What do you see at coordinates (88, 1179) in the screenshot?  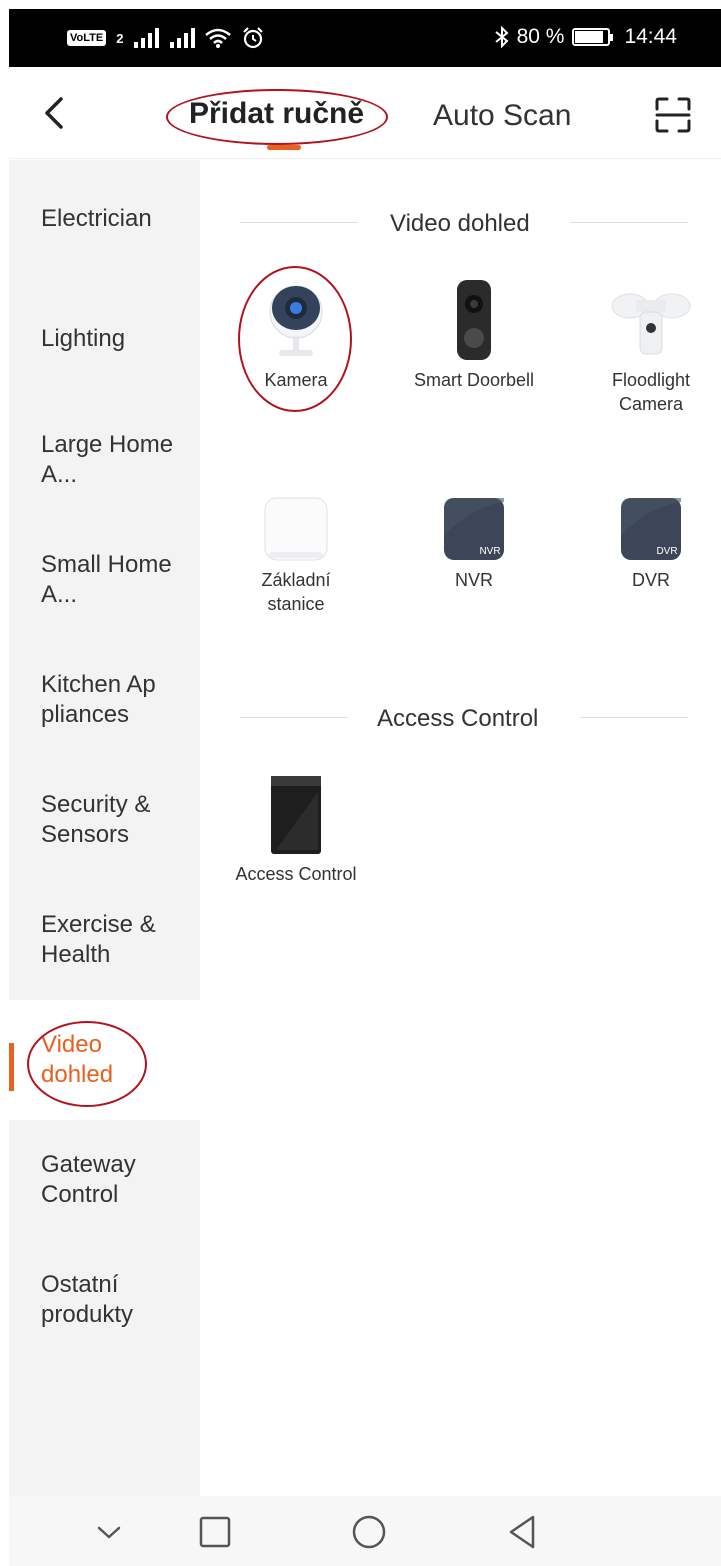 I see `sidebar-item-label: Gateway Control` at bounding box center [88, 1179].